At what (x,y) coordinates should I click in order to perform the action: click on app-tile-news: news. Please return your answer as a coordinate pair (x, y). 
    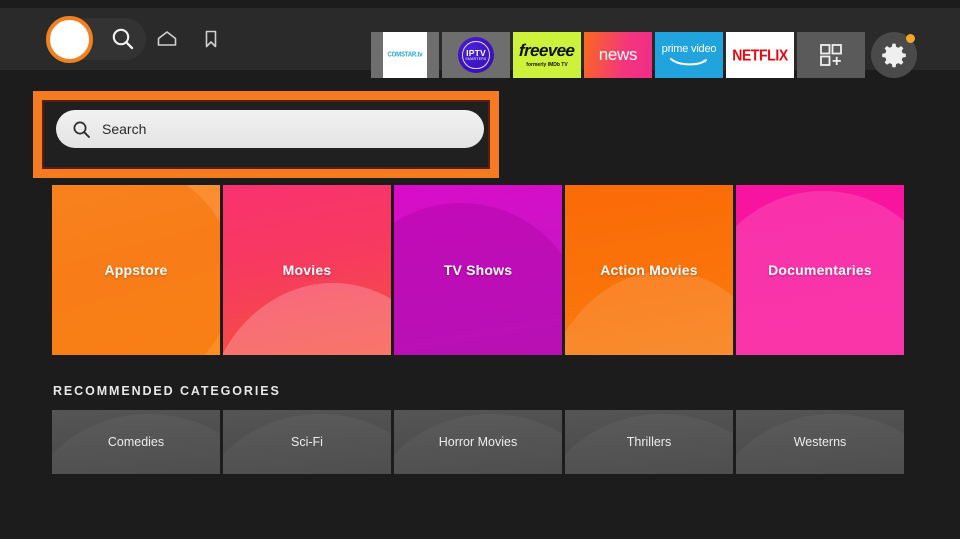
    Looking at the image, I should click on (618, 55).